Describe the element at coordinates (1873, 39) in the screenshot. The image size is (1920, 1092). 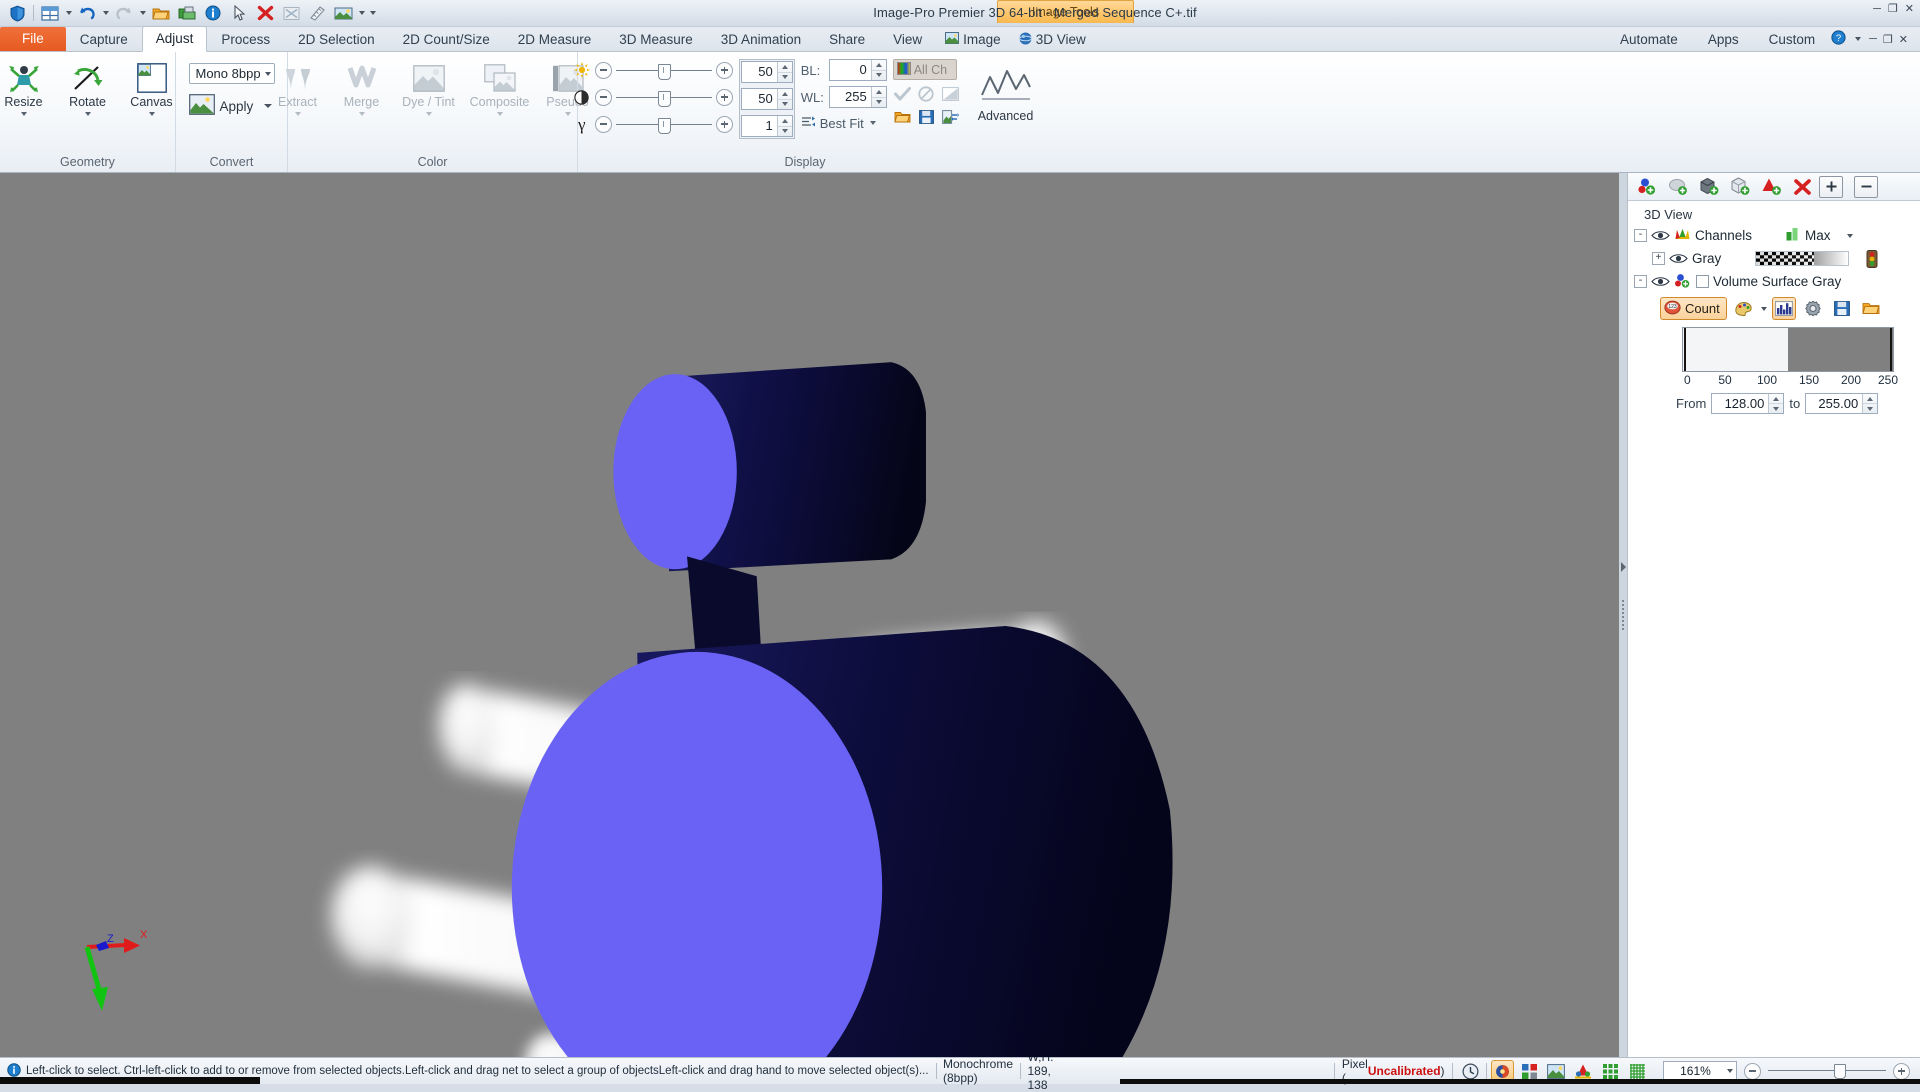
I see `ribbon-minimize-button: ─` at that location.